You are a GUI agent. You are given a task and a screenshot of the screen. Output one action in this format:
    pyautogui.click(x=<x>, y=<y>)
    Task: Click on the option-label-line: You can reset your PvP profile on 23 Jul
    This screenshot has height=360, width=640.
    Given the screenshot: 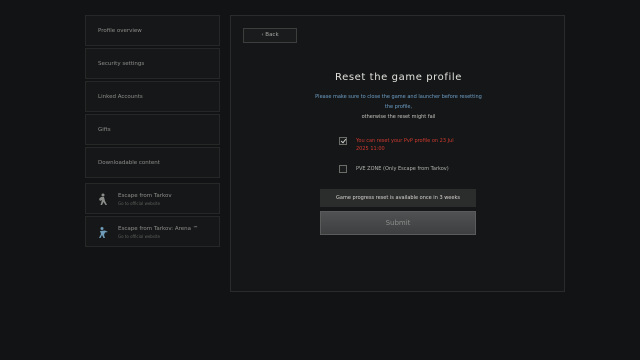 What is the action you would take?
    pyautogui.click(x=405, y=141)
    